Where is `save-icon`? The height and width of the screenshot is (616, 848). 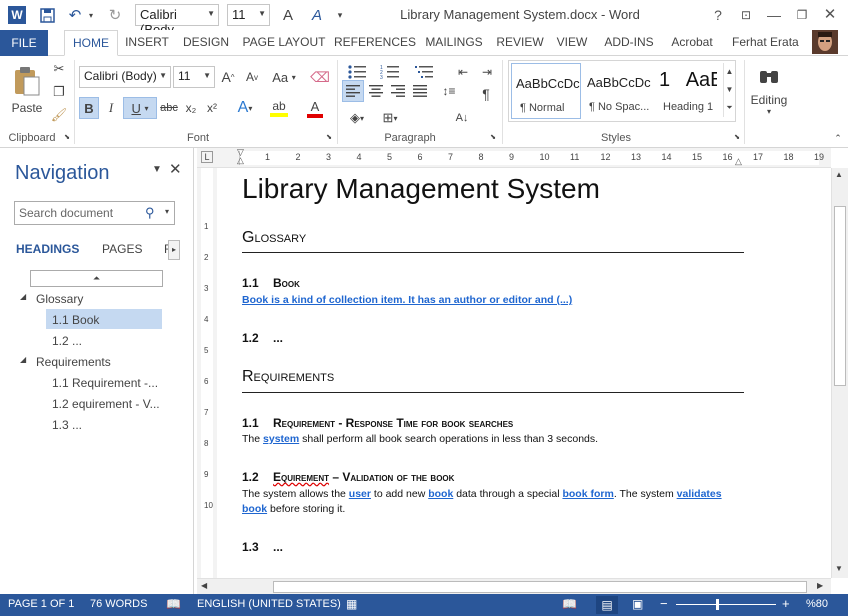
save-icon is located at coordinates (47, 15).